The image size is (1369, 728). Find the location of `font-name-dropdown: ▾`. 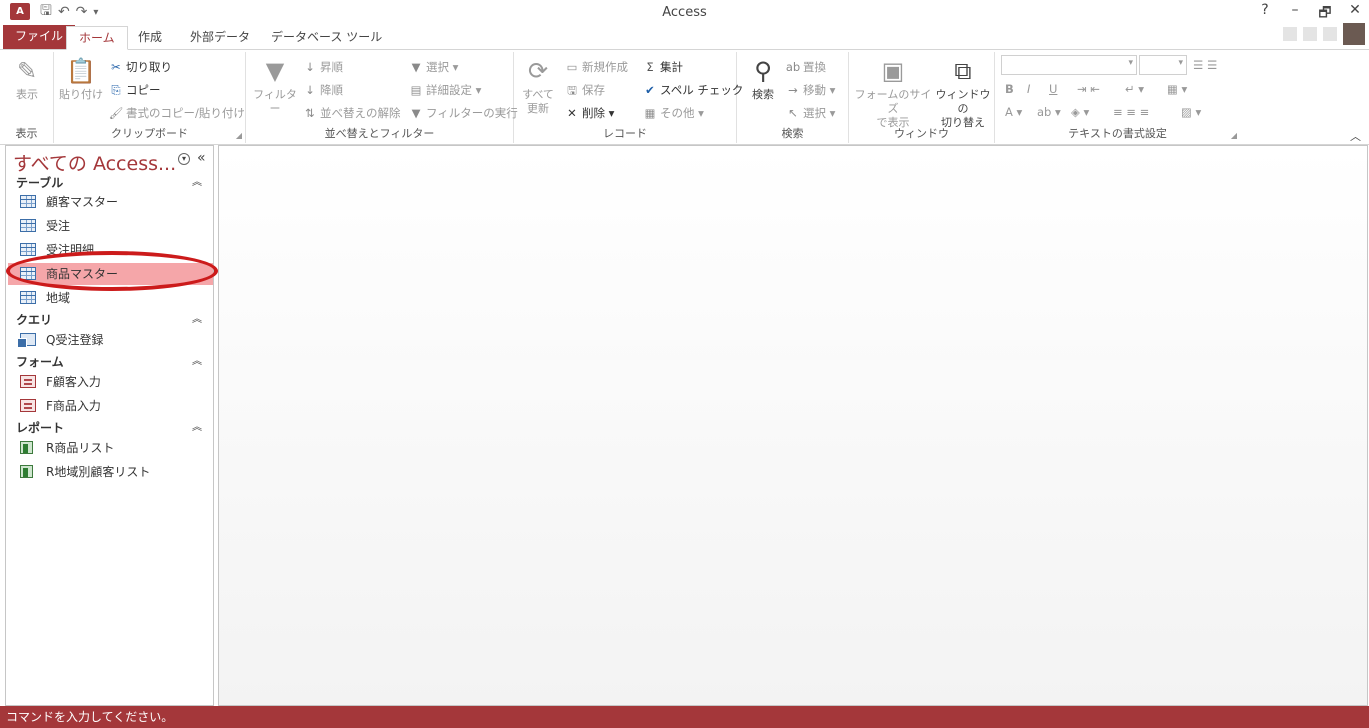

font-name-dropdown: ▾ is located at coordinates (1069, 65).